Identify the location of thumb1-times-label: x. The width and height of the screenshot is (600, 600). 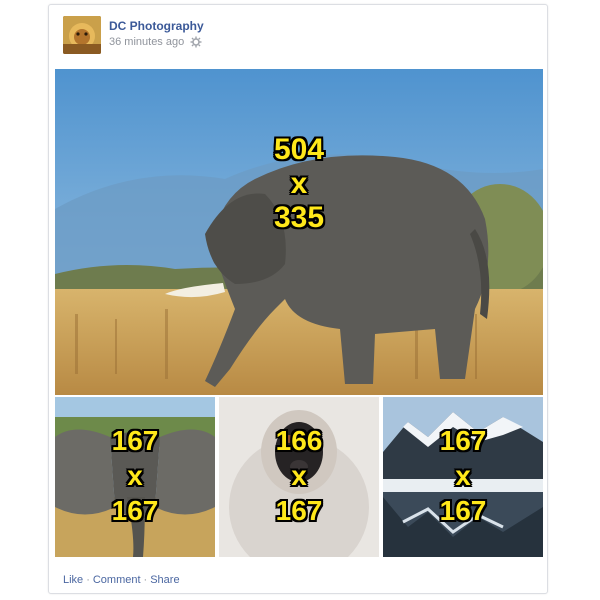
(135, 475).